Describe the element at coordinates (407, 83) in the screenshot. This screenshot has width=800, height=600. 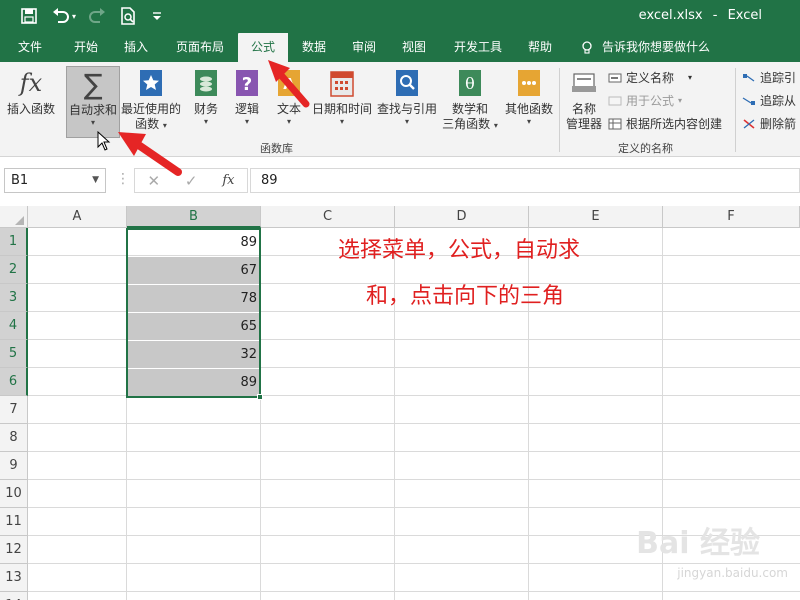
I see `search-icon` at that location.